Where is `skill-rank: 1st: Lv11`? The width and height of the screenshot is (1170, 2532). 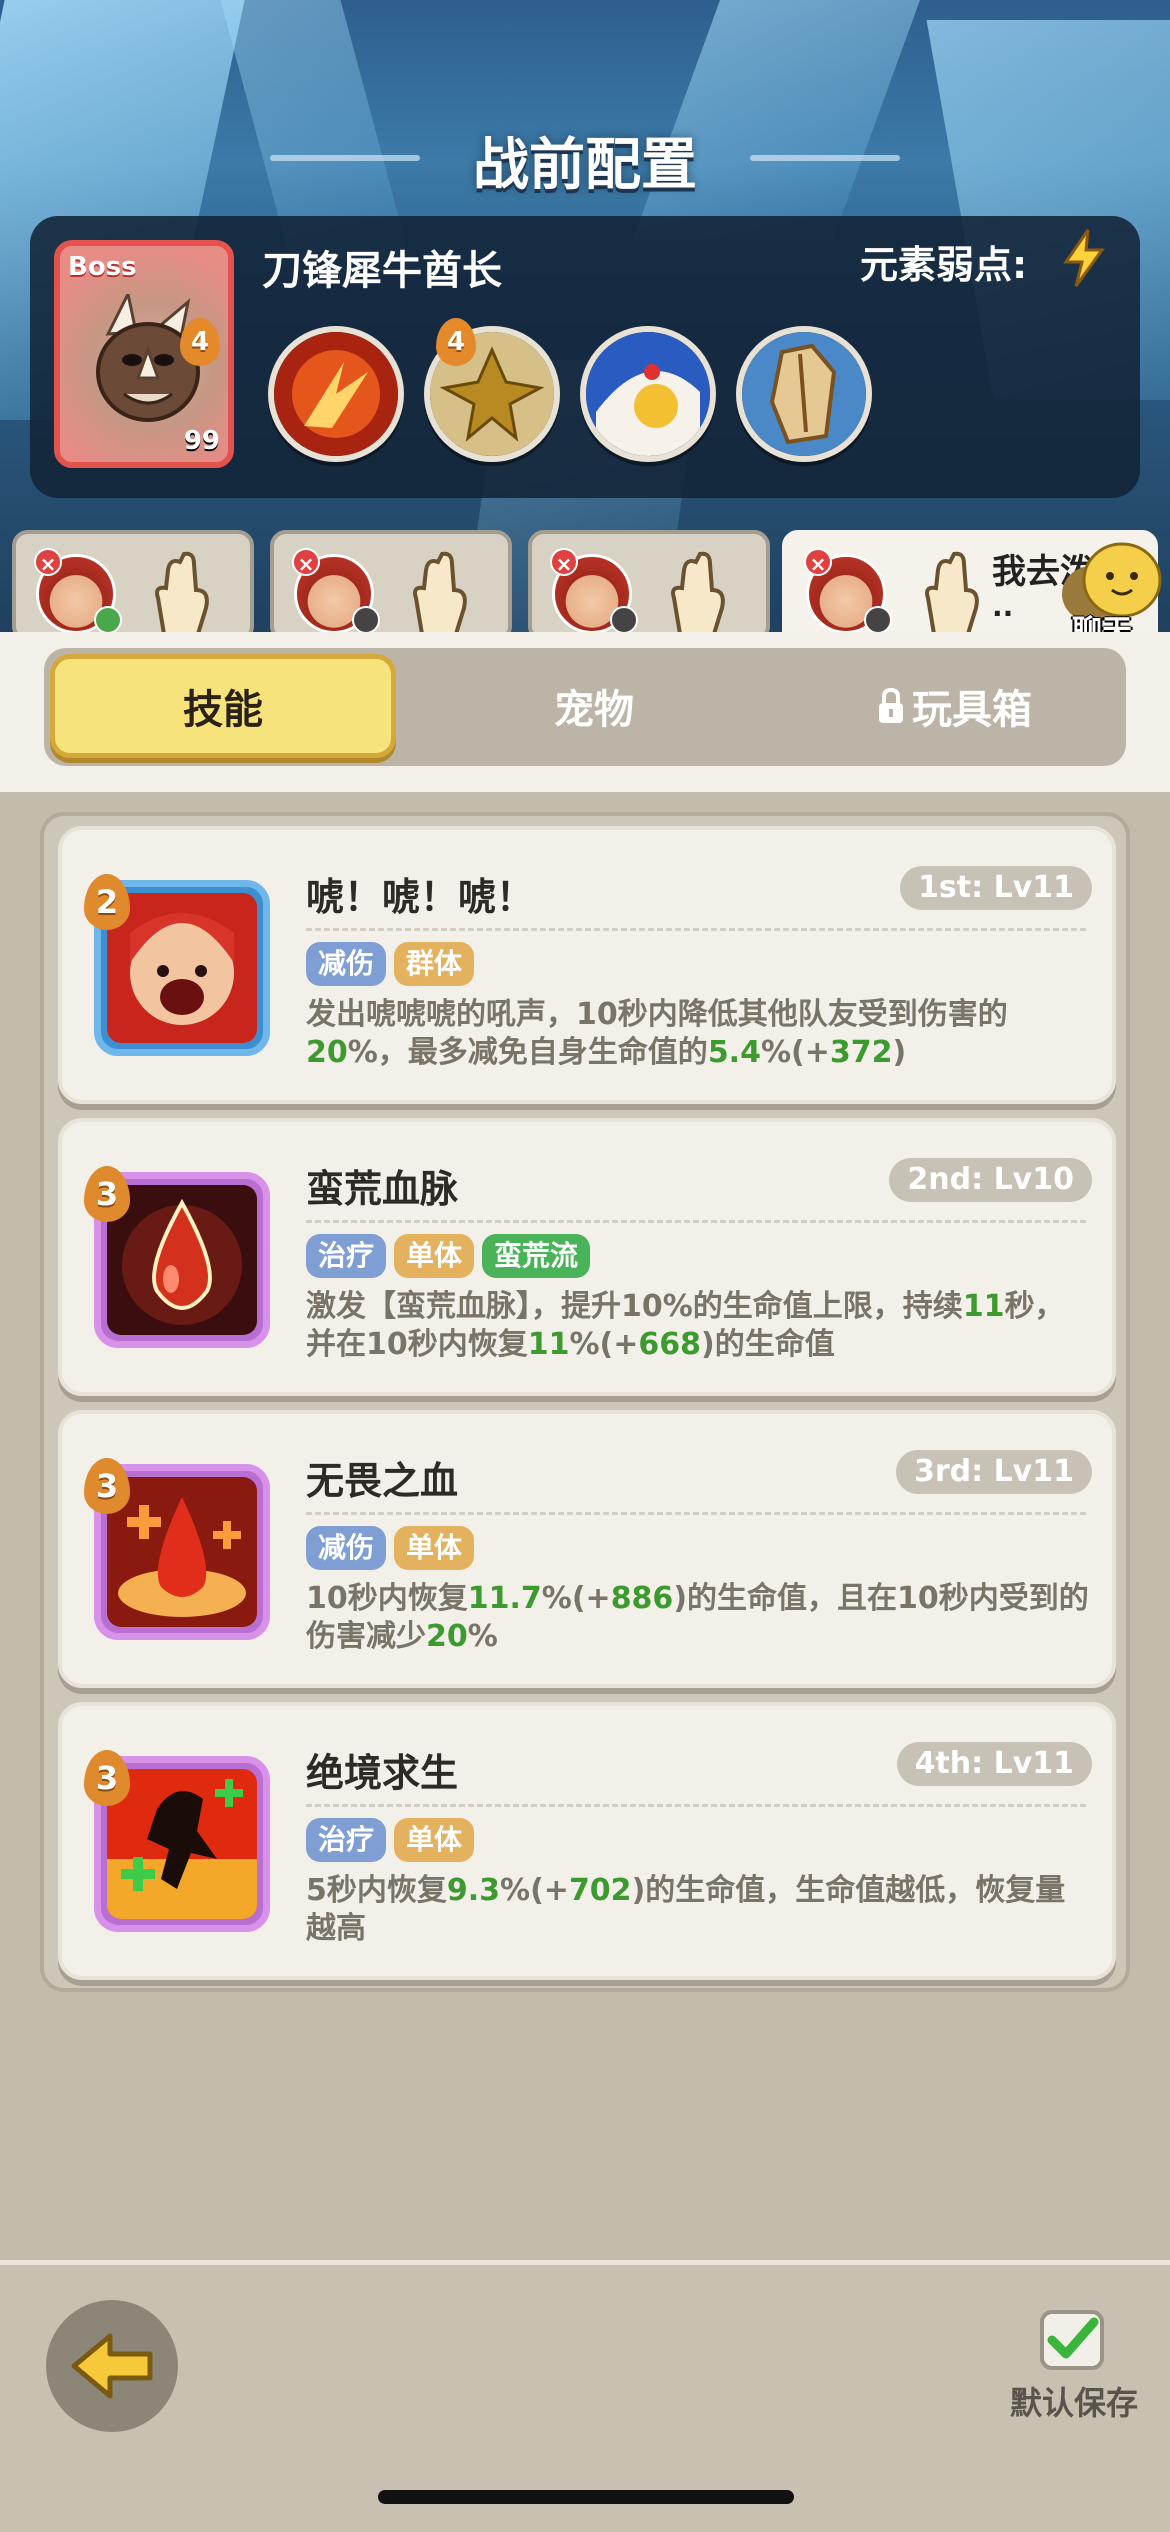
skill-rank: 1st: Lv11 is located at coordinates (996, 888).